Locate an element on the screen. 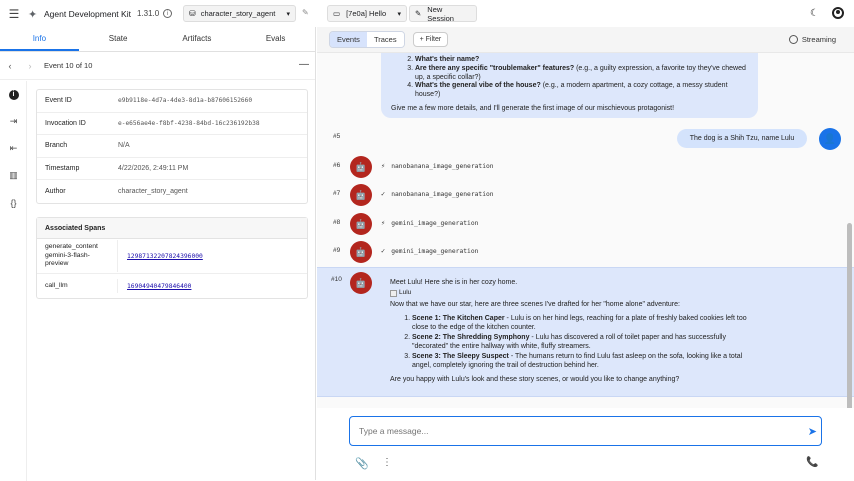 The image size is (854, 481). span-link: 12987132207824396000 is located at coordinates (160, 256).